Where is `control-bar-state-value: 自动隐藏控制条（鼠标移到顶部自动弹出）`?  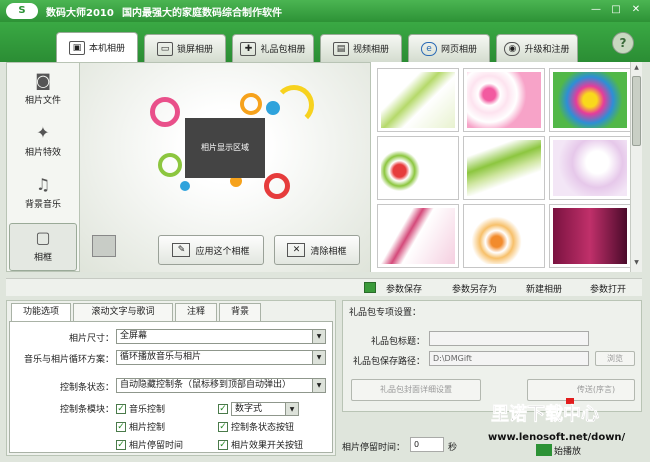
control-bar-state-value: 自动隐藏控制条（鼠标移到顶部自动弹出） is located at coordinates (206, 385).